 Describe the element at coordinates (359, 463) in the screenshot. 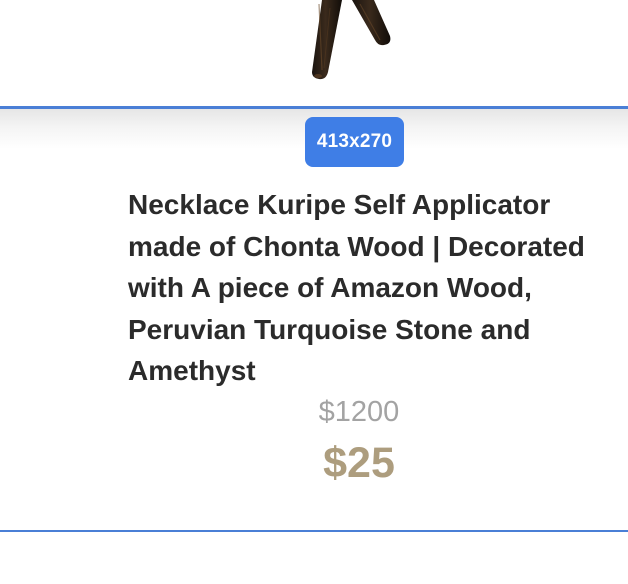

I see `sale-price: $25` at that location.